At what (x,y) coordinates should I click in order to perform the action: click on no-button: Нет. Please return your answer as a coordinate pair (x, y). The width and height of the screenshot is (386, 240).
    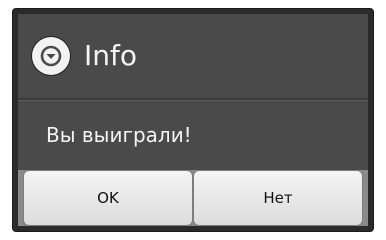
    Looking at the image, I should click on (278, 198).